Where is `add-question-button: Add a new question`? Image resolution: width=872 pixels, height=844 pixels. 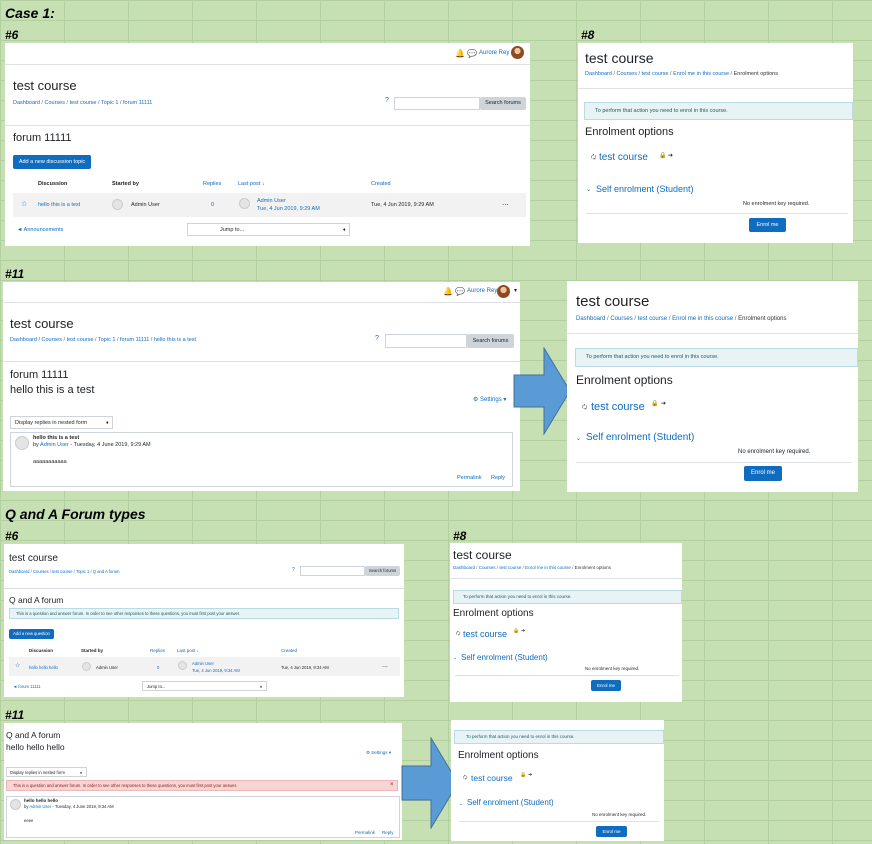
add-question-button: Add a new question is located at coordinates (31, 634).